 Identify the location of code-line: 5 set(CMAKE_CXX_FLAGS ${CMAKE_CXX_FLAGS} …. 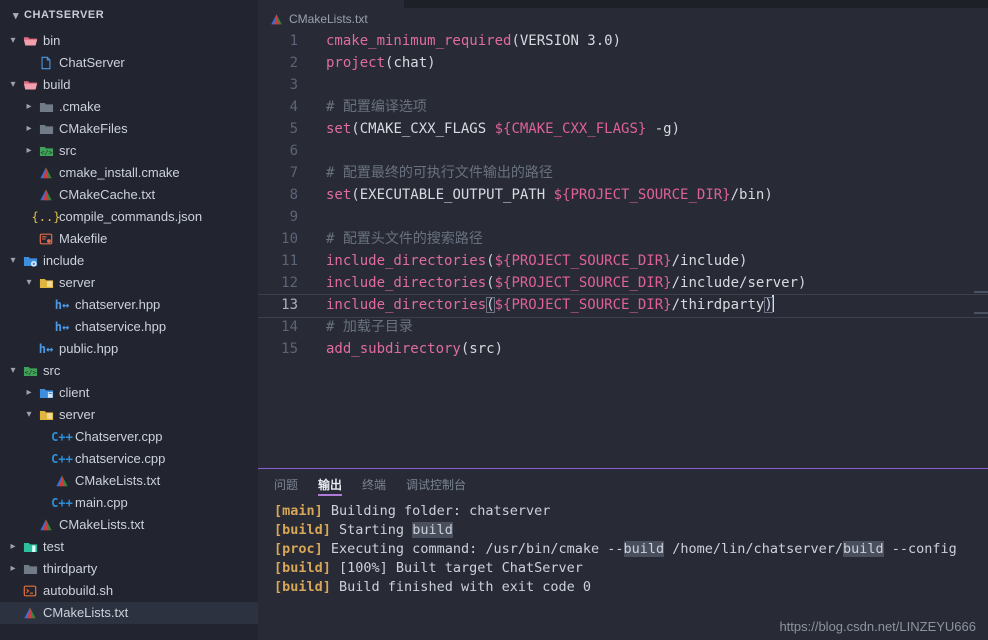
(623, 129).